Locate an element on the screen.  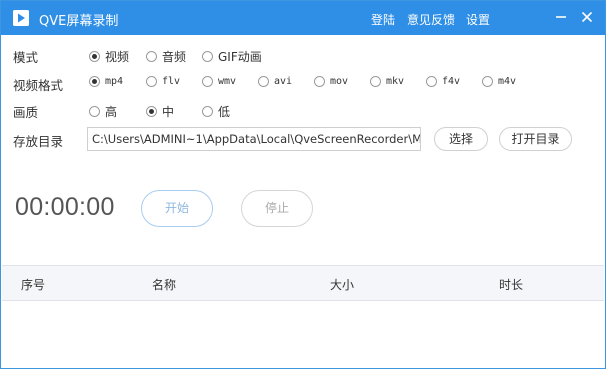
minimize-icon is located at coordinates (561, 17).